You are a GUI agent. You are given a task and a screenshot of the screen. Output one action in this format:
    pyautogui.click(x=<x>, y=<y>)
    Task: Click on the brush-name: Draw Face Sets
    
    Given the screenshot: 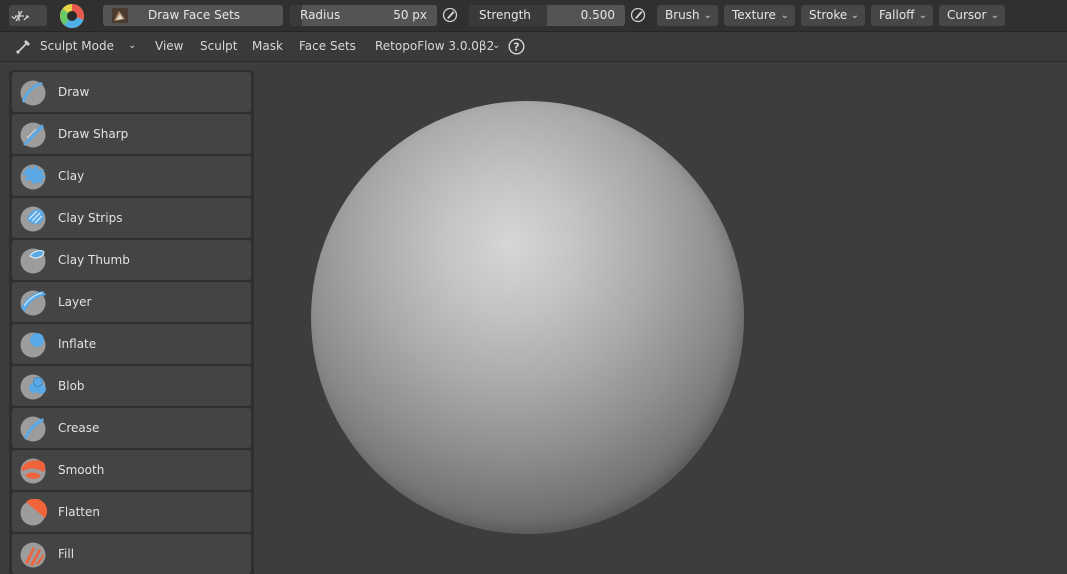 What is the action you would take?
    pyautogui.click(x=194, y=15)
    